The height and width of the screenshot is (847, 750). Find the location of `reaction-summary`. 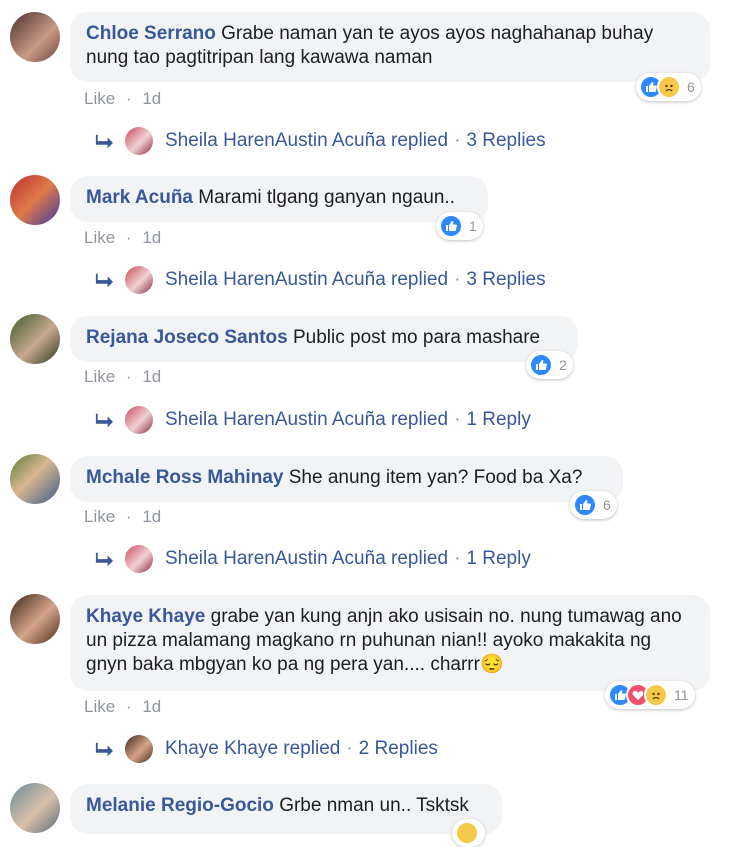

reaction-summary is located at coordinates (468, 833).